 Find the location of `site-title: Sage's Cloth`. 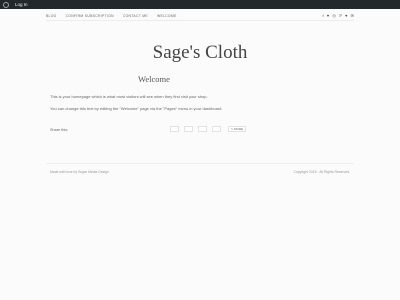

site-title: Sage's Cloth is located at coordinates (200, 53).